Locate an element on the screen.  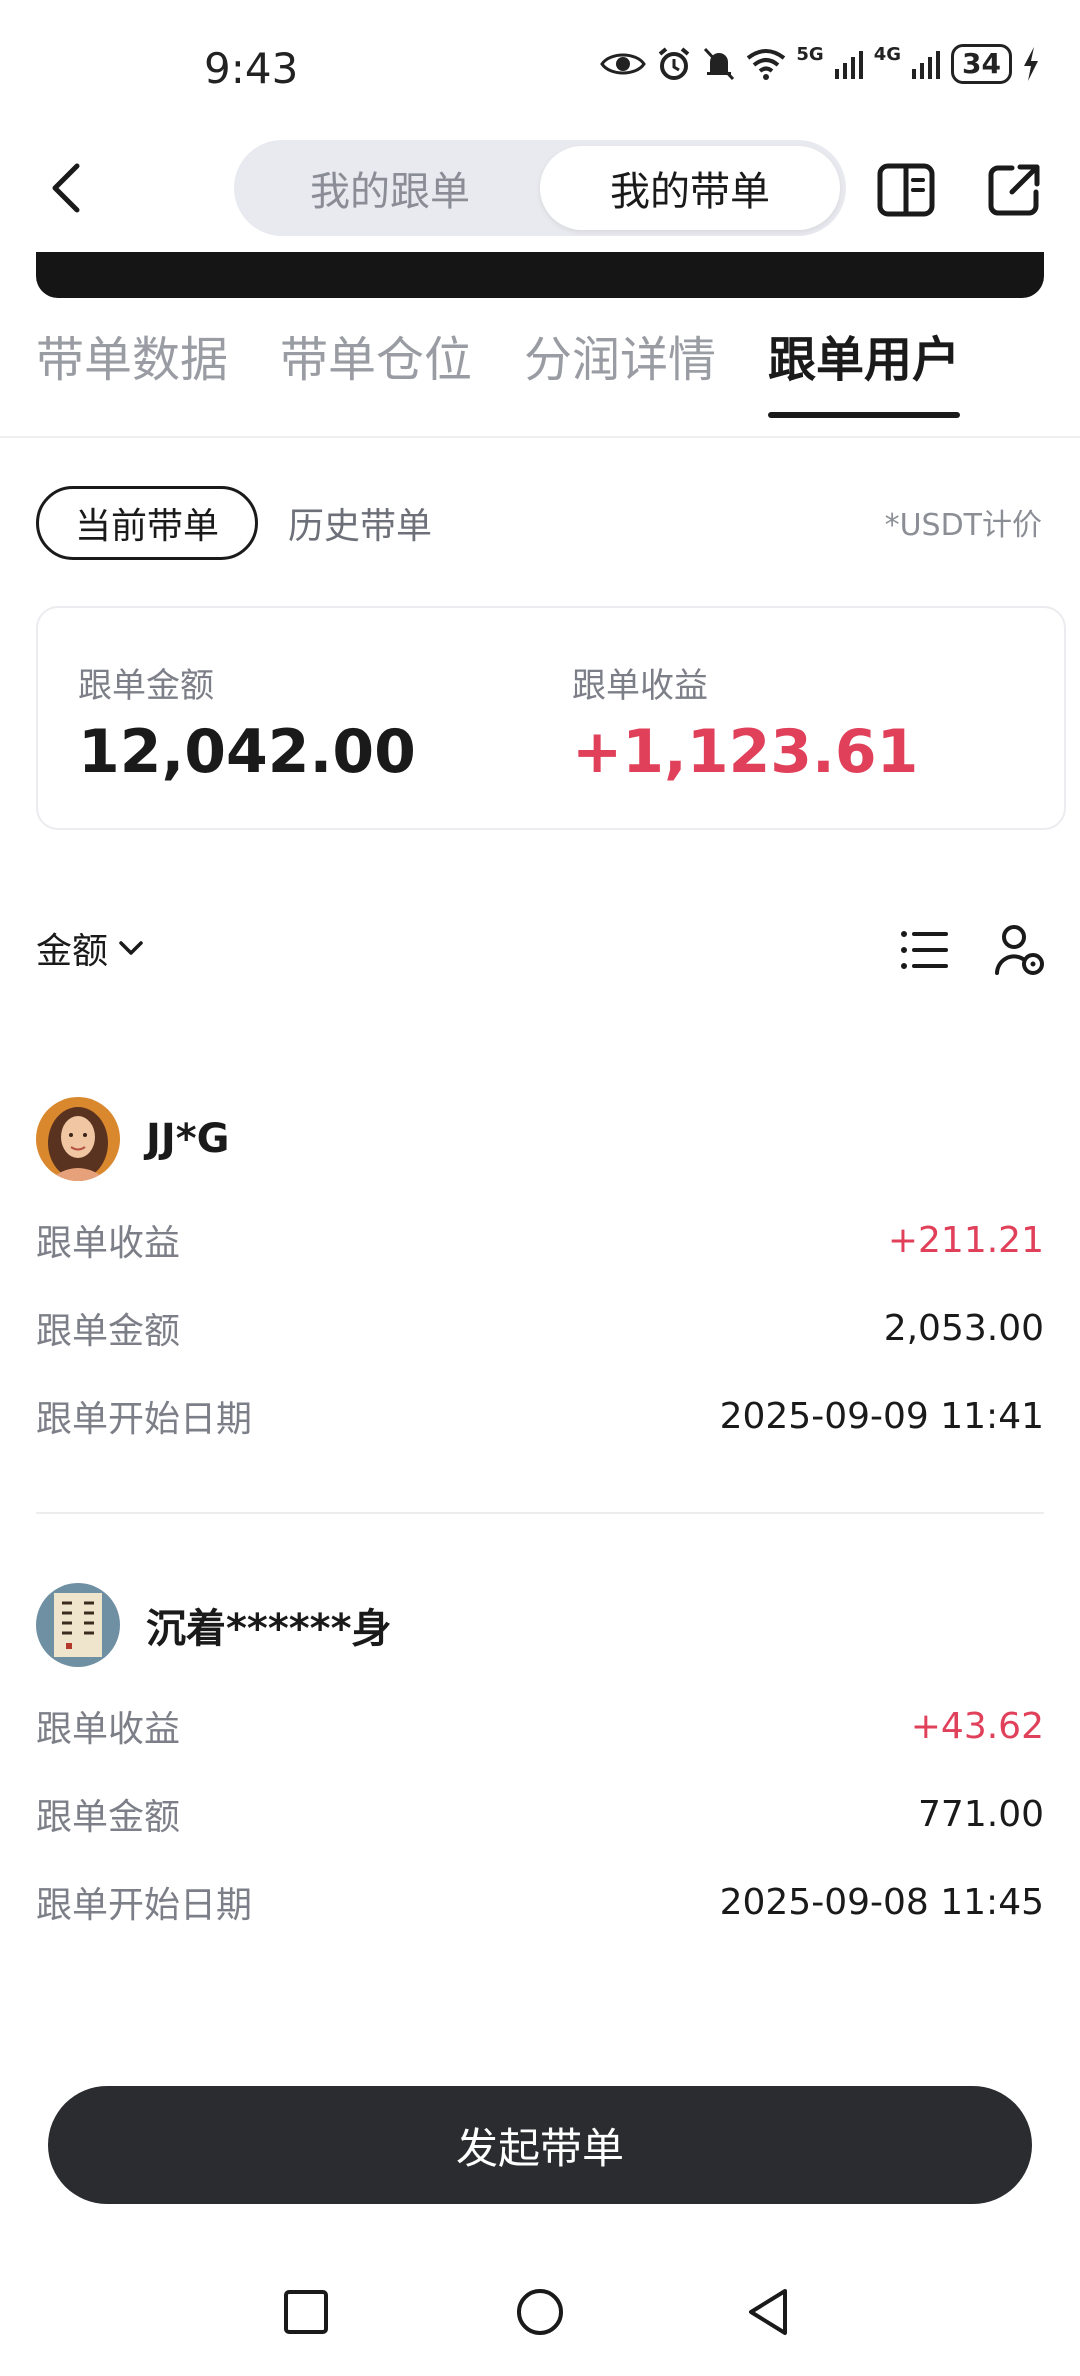
follower-start-value: 2025-09-09 11:41 is located at coordinates (881, 1416).